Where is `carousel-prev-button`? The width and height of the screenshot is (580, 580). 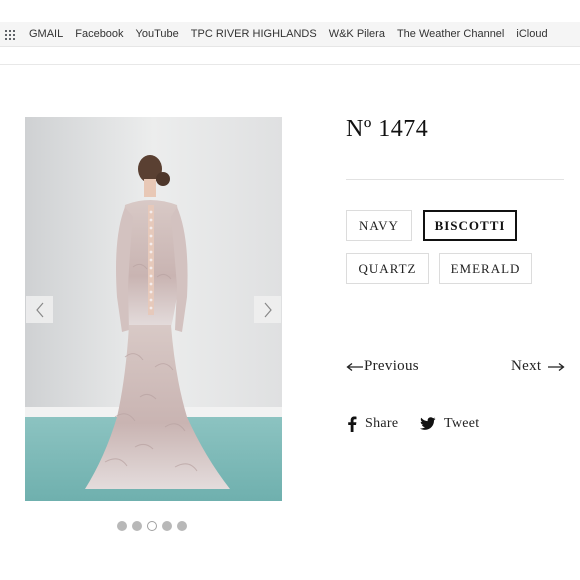
carousel-prev-button is located at coordinates (39, 309).